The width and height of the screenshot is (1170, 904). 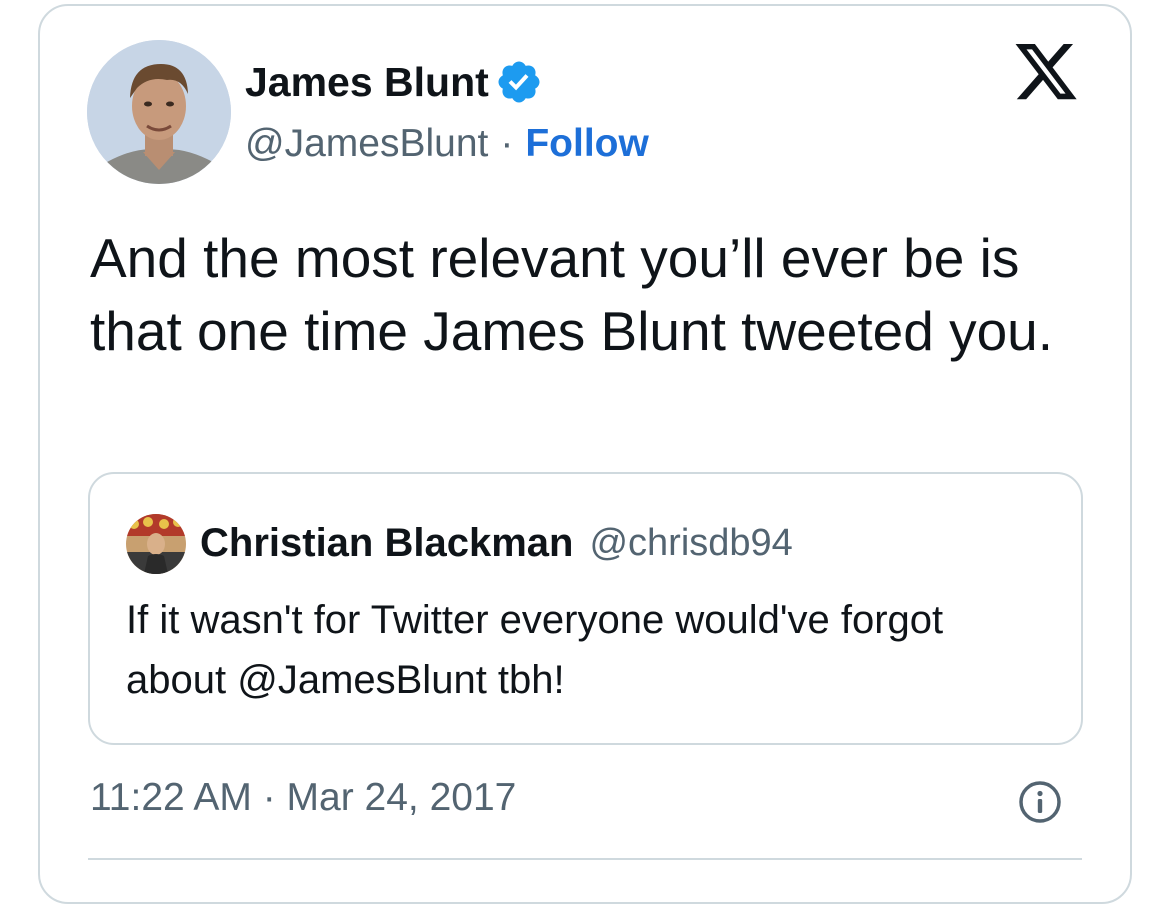 What do you see at coordinates (1046, 76) in the screenshot?
I see `x-logo-icon` at bounding box center [1046, 76].